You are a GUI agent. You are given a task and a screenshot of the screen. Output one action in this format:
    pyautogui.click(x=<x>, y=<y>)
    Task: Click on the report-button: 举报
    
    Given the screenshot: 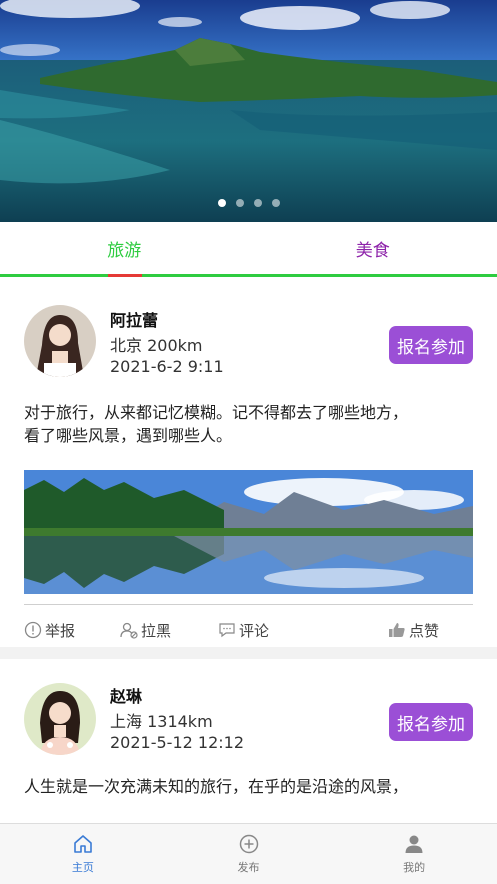 What is the action you would take?
    pyautogui.click(x=72, y=630)
    